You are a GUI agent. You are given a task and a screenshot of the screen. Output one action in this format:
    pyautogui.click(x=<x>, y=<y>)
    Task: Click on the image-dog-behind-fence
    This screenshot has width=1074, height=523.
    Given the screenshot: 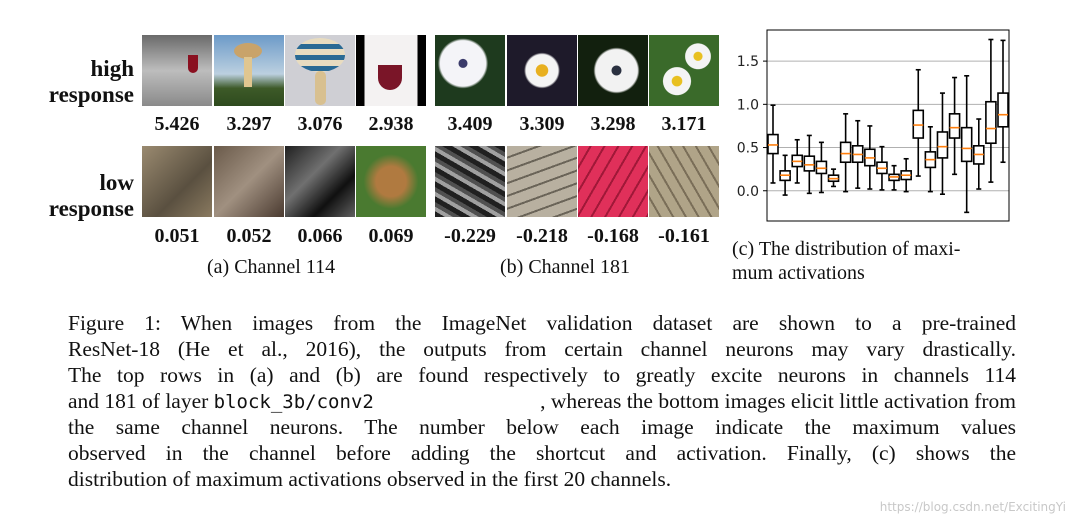 What is the action you would take?
    pyautogui.click(x=391, y=181)
    